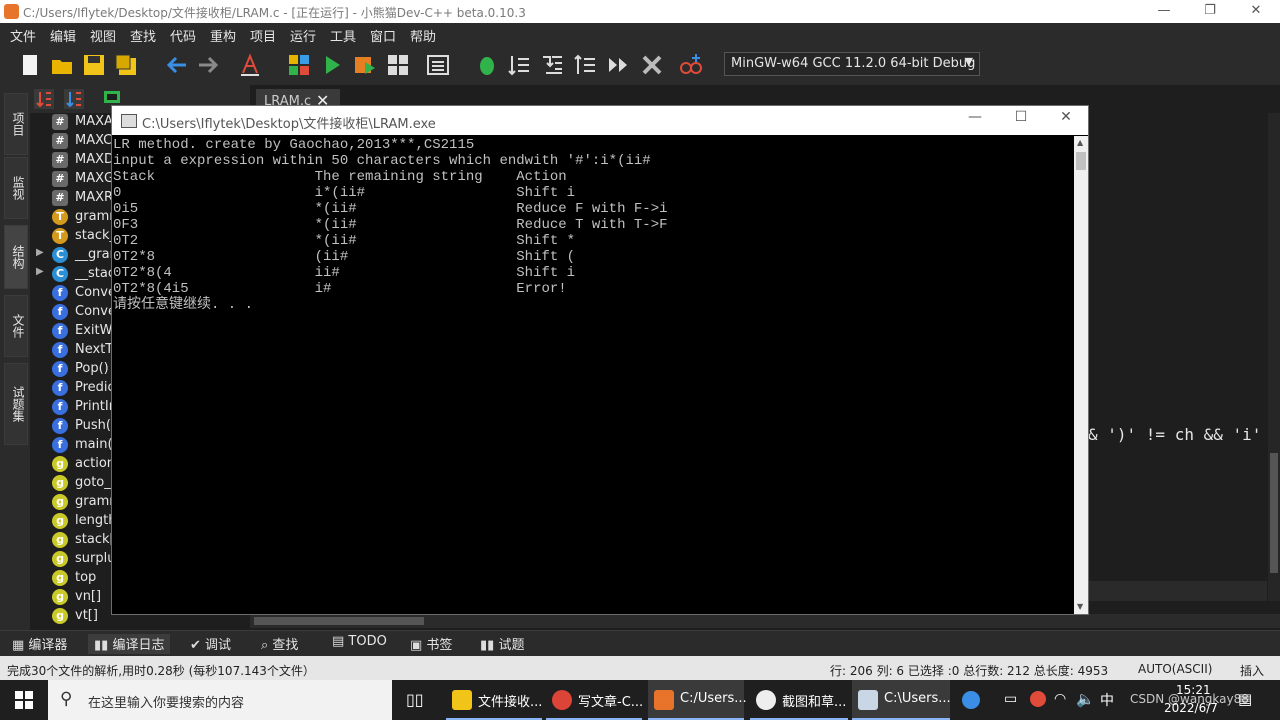 Image resolution: width=1280 pixels, height=720 pixels. Describe the element at coordinates (223, 35) in the screenshot. I see `menu-refactor: 重构` at that location.